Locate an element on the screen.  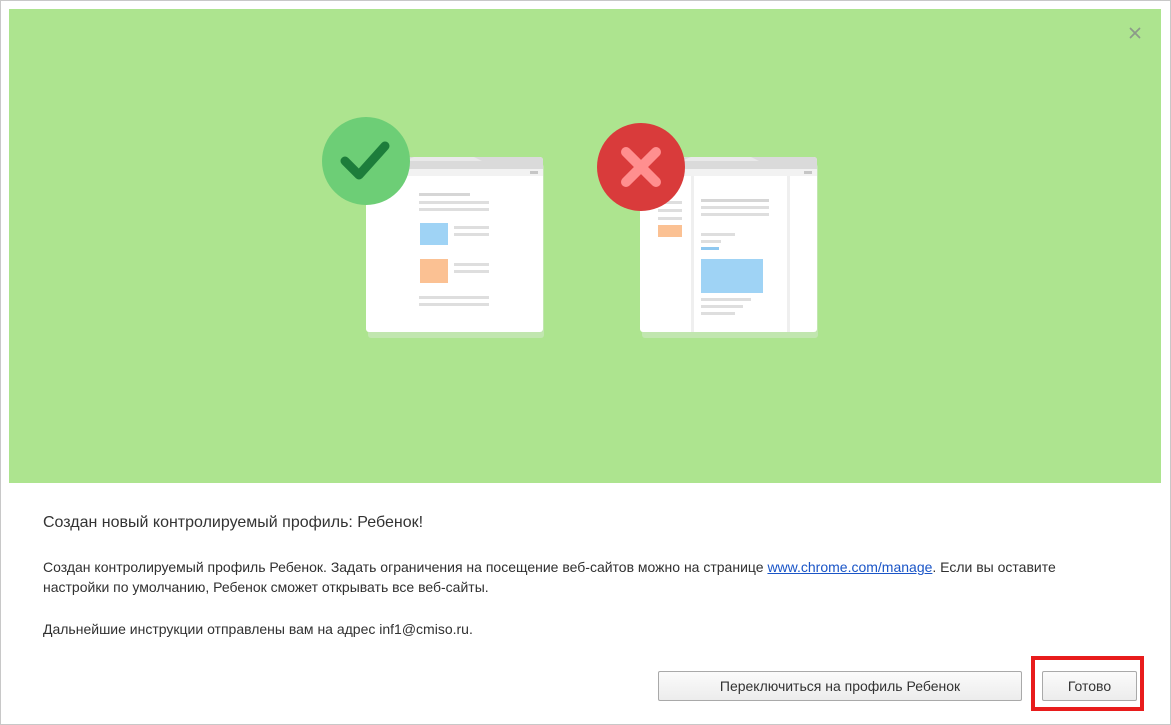
x-circle-icon is located at coordinates (641, 167).